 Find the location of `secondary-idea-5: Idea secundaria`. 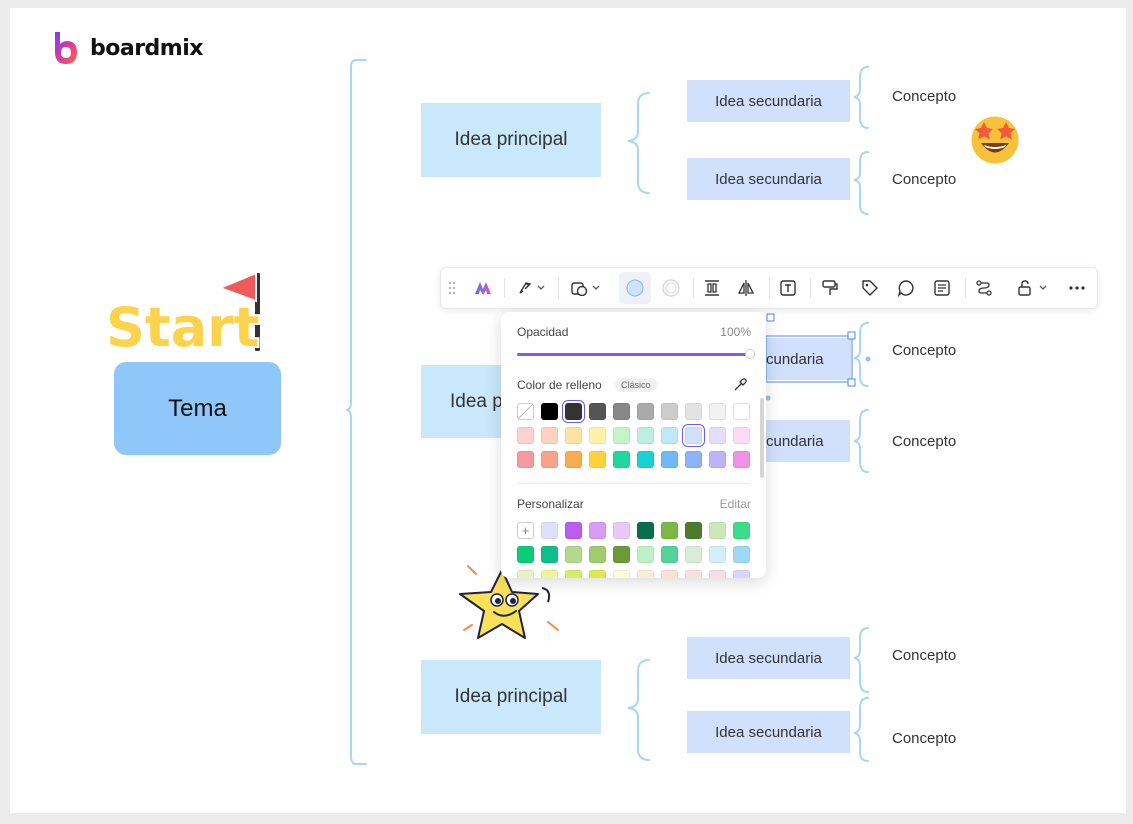

secondary-idea-5: Idea secundaria is located at coordinates (768, 658).